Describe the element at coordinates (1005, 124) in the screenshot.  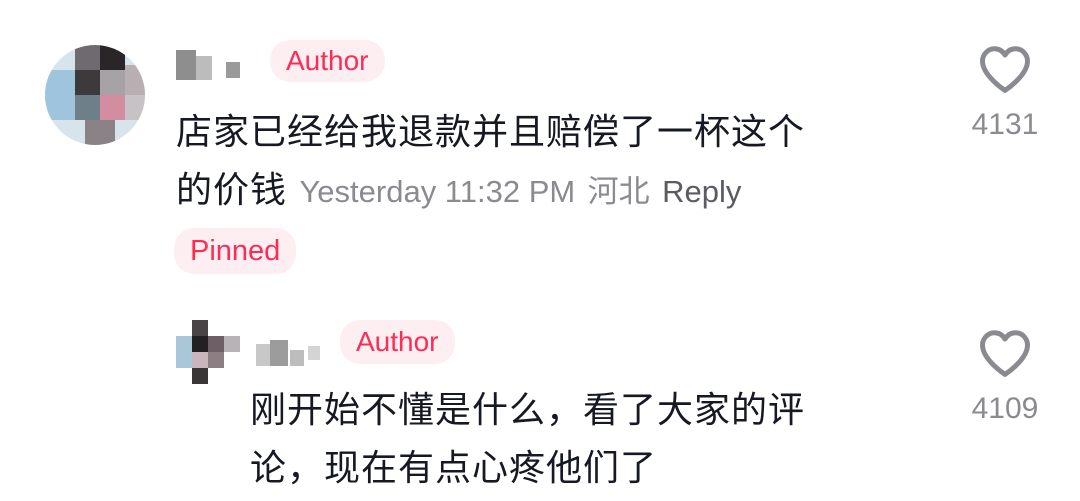
I see `like-count: 4131` at that location.